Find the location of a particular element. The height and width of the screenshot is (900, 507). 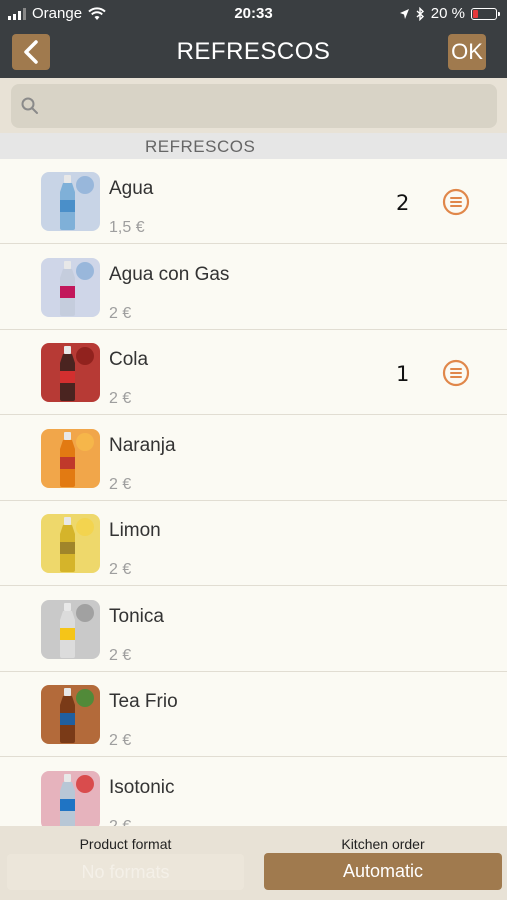

nav-bar: REFRESCOS OK is located at coordinates (253, 53).